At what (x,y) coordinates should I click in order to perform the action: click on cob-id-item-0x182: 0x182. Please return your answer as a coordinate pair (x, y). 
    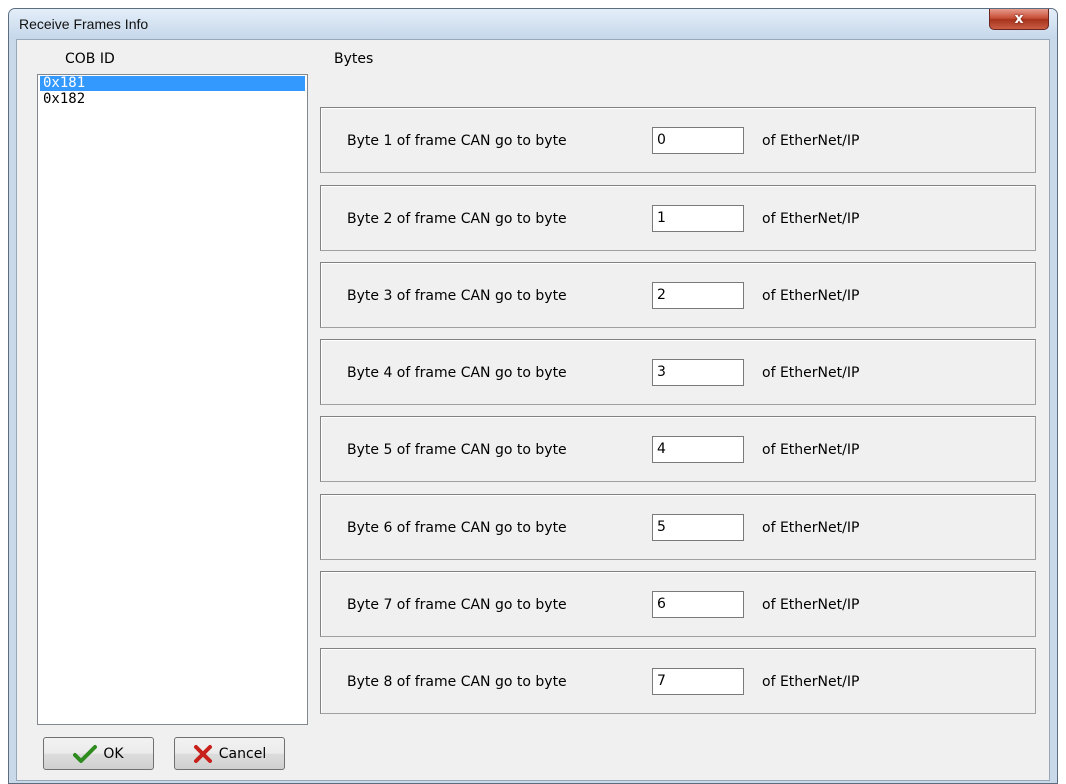
    Looking at the image, I should click on (172, 99).